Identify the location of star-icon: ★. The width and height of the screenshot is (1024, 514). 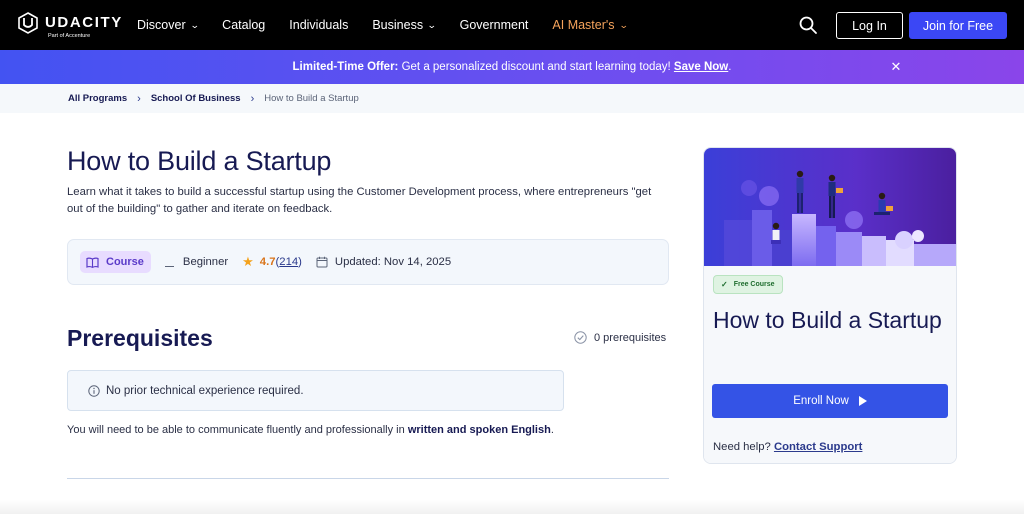
(248, 261).